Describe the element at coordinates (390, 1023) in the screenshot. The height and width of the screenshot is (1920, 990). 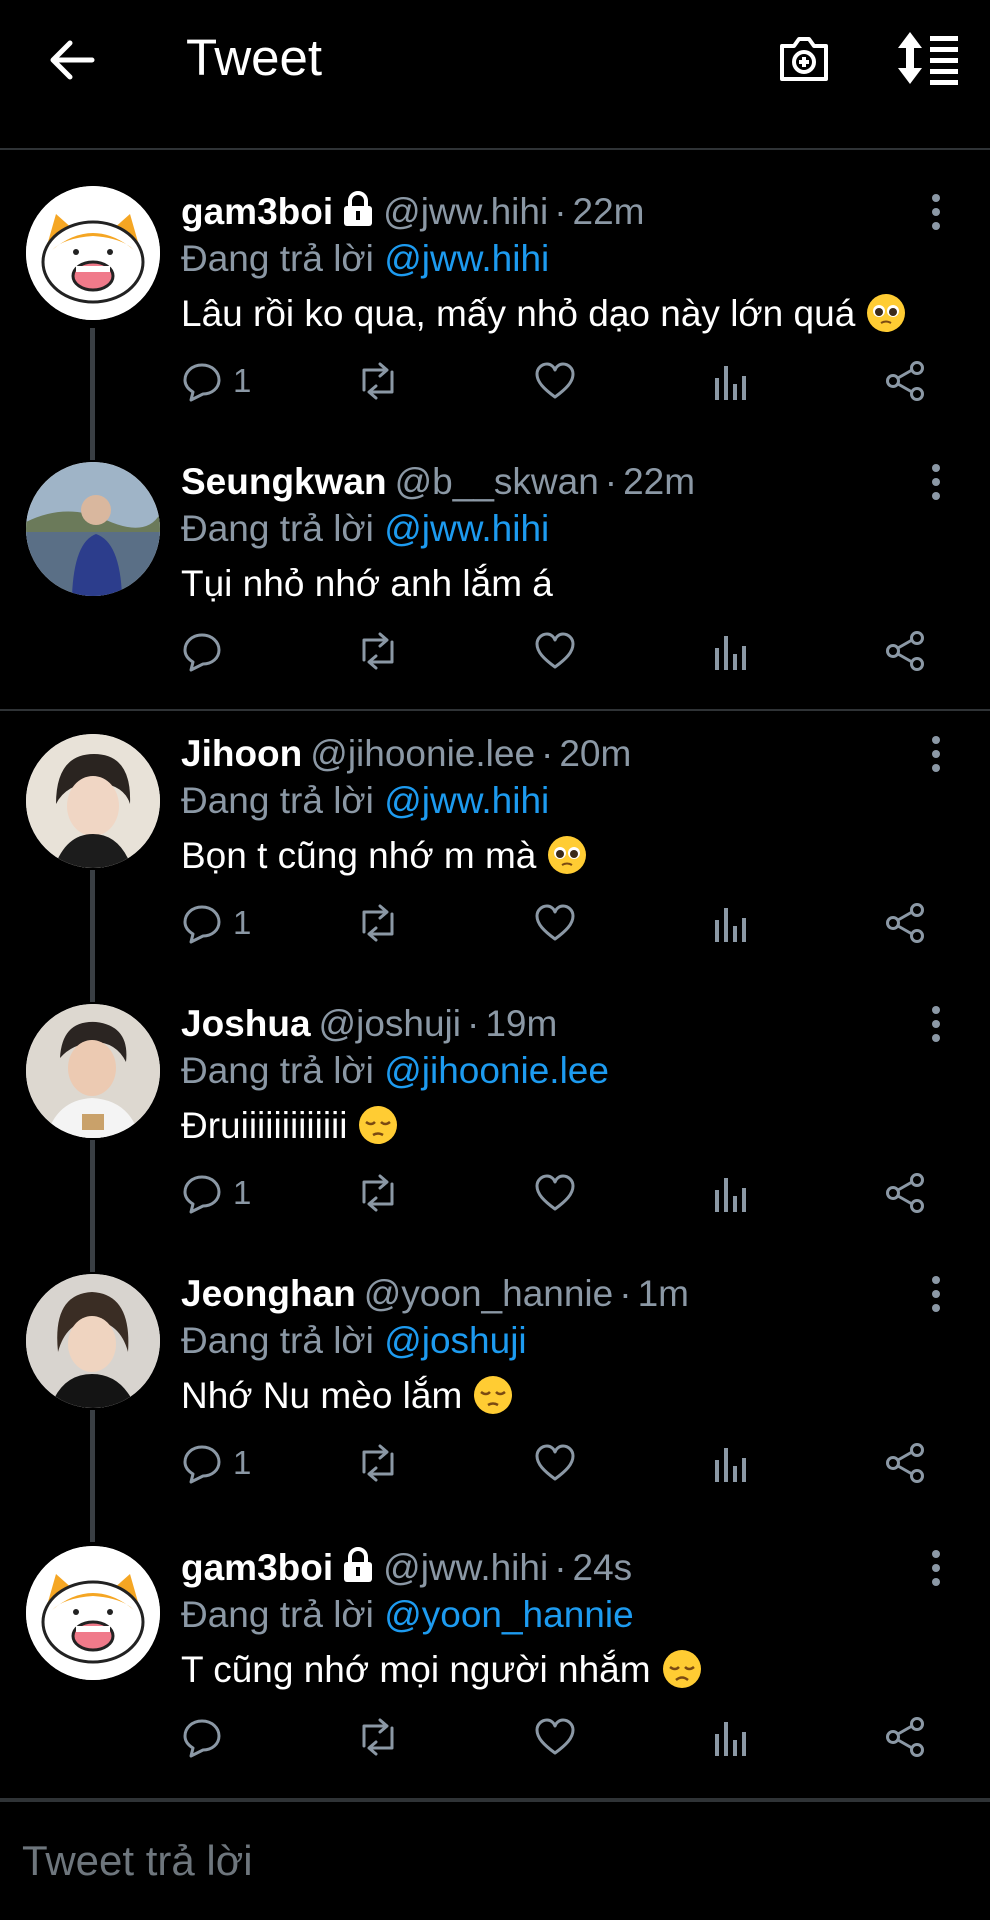
I see `user-handle: @joshuji` at that location.